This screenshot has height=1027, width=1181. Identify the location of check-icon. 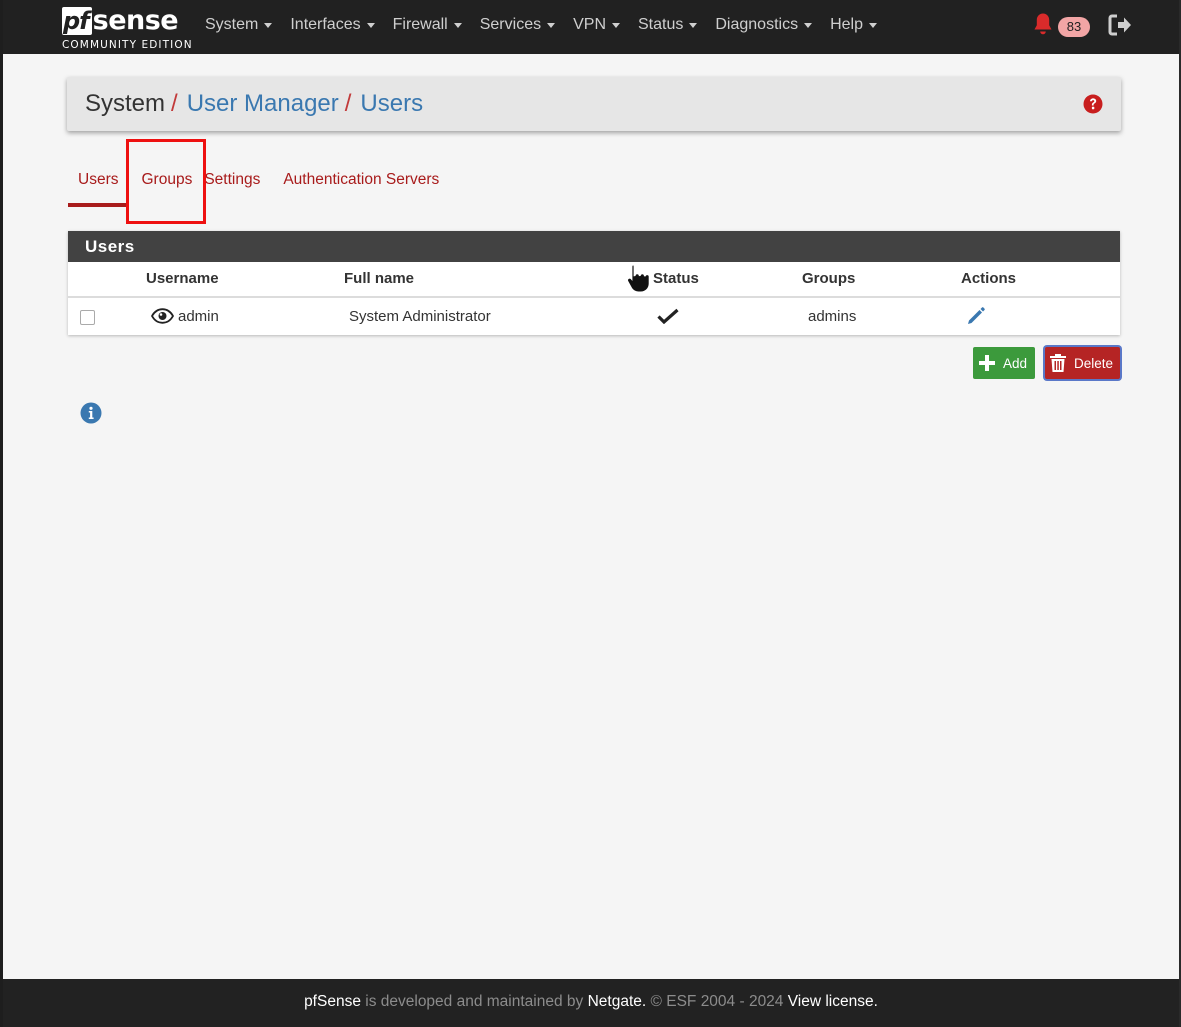
(668, 316).